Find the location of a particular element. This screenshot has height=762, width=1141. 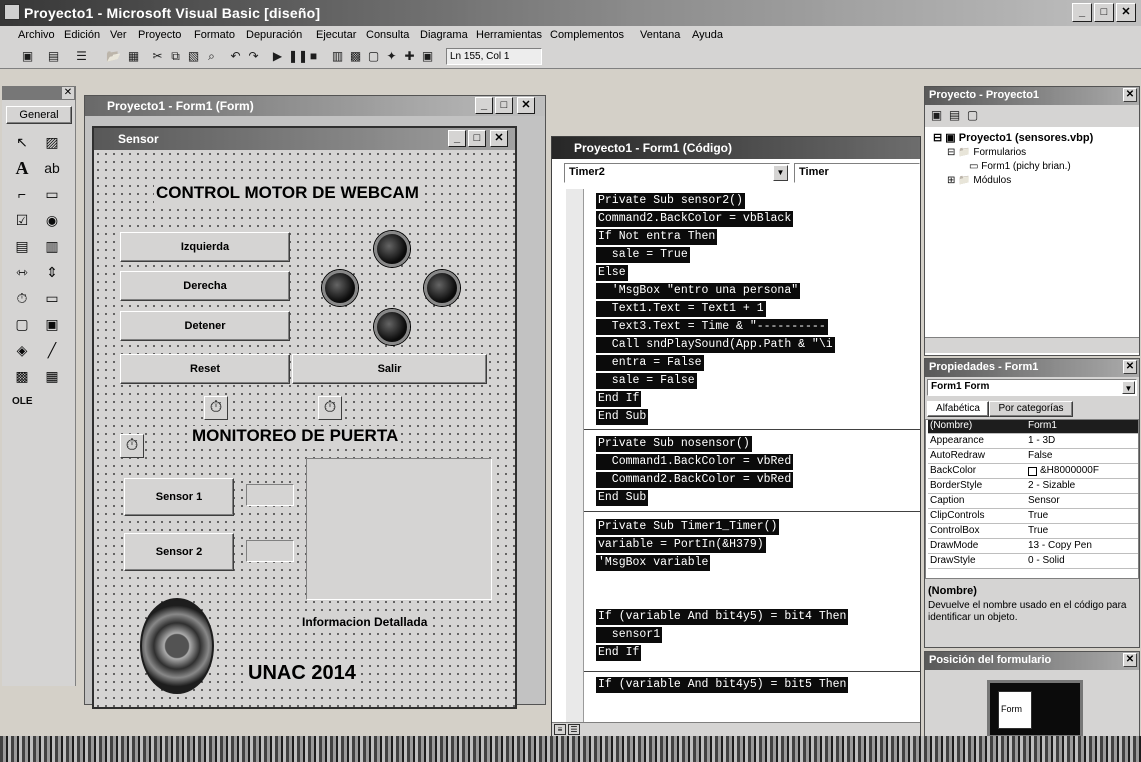

listbox-icon: ▥ is located at coordinates (52, 246).